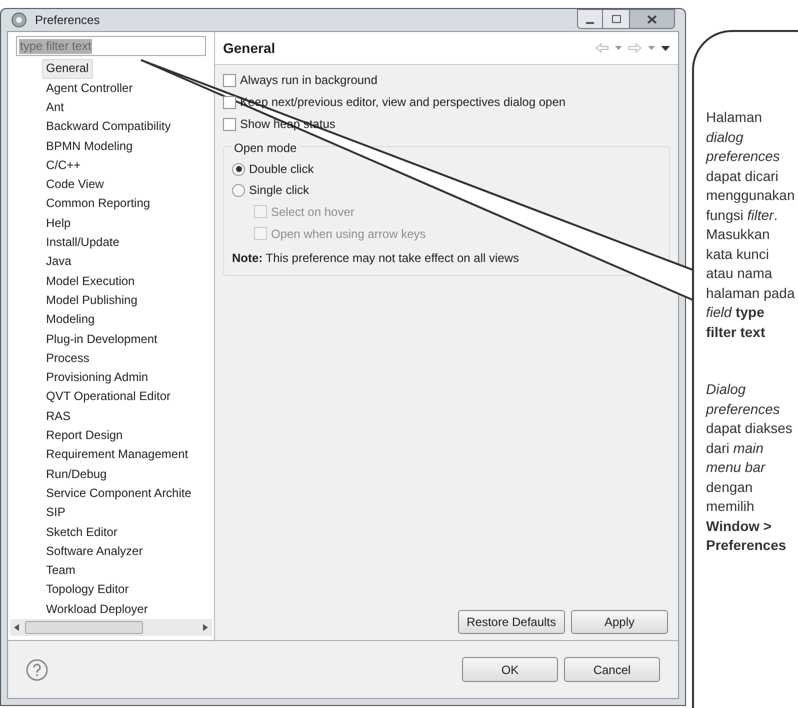  What do you see at coordinates (55, 108) in the screenshot?
I see `tree-item: Ant` at bounding box center [55, 108].